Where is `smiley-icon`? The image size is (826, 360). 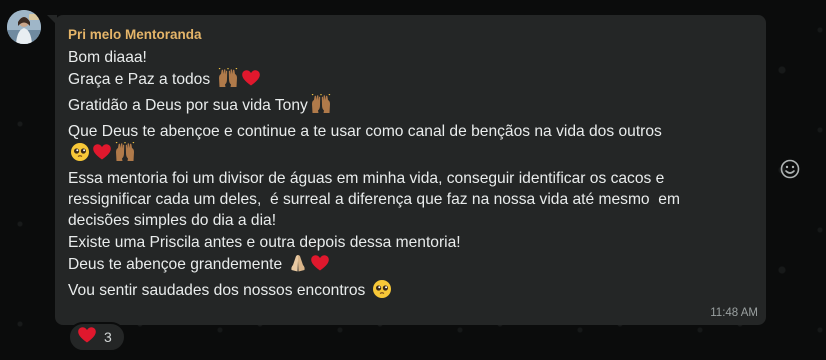
smiley-icon is located at coordinates (790, 169).